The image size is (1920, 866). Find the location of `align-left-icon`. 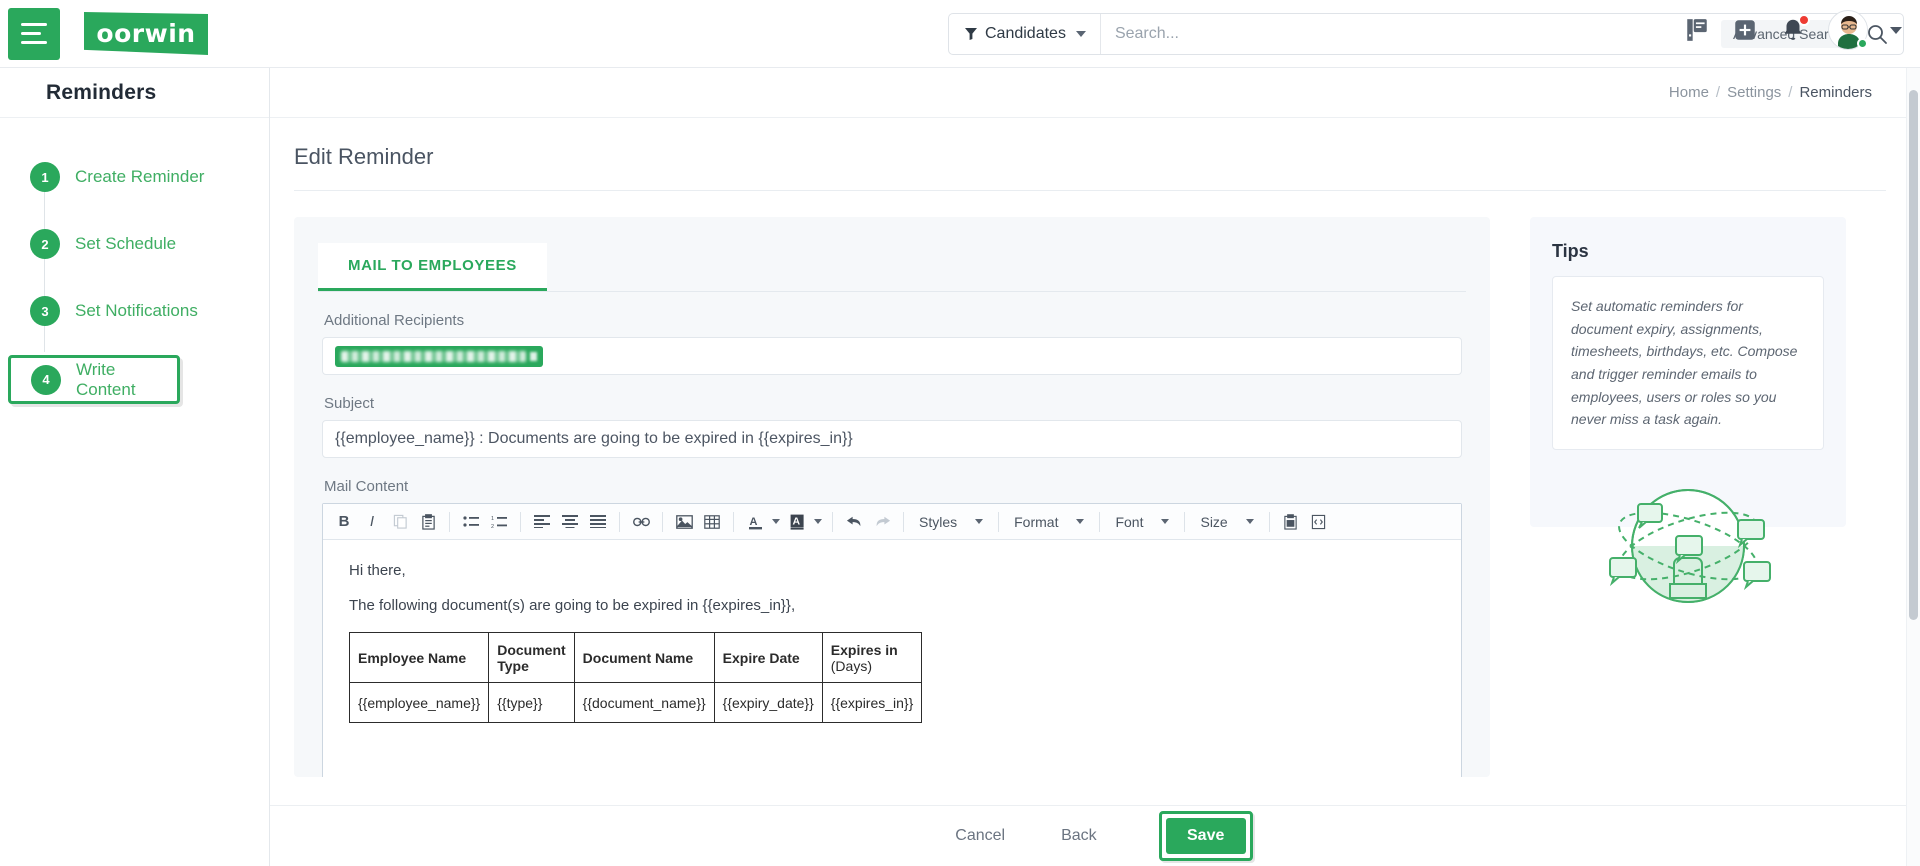

align-left-icon is located at coordinates (542, 522).